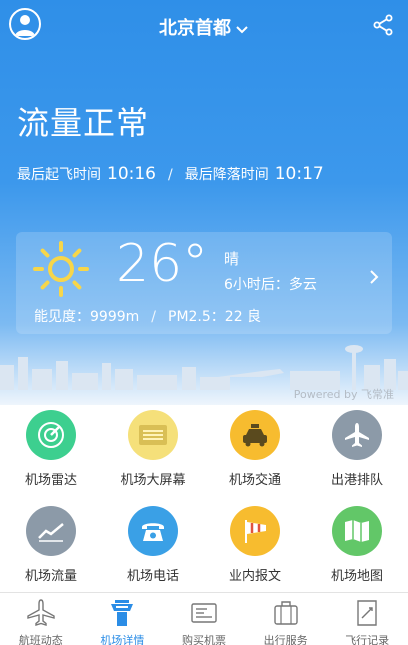 This screenshot has height=645, width=408. What do you see at coordinates (122, 613) in the screenshot?
I see `control-tower-icon` at bounding box center [122, 613].